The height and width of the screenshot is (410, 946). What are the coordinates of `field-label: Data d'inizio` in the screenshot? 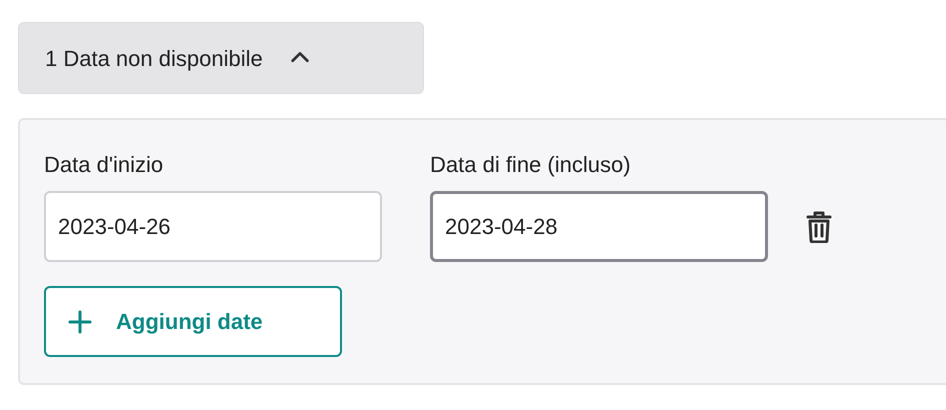 It's located at (104, 165).